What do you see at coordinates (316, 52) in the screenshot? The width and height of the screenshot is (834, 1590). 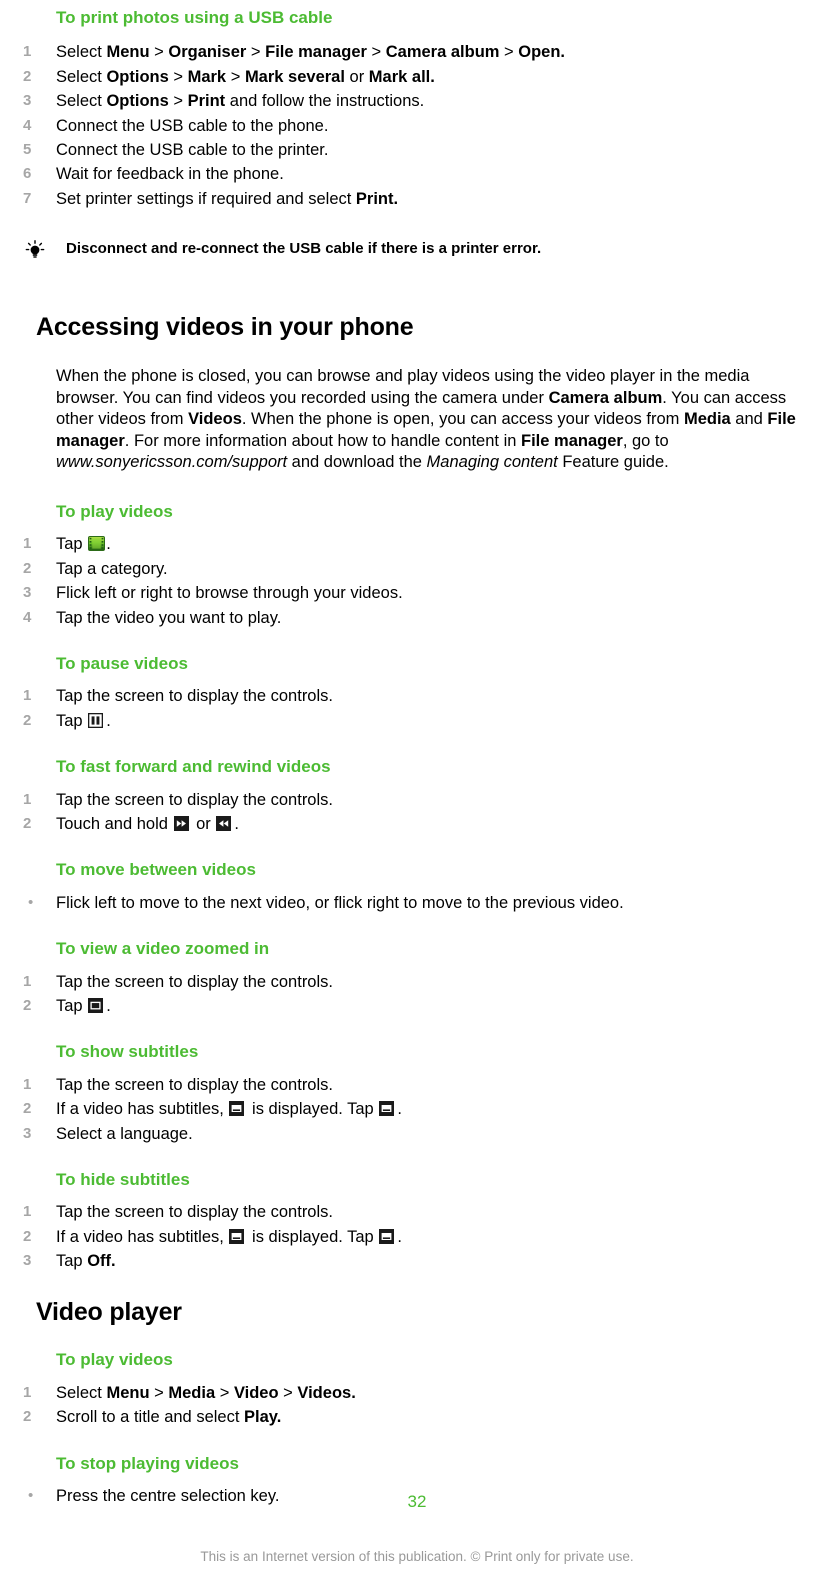 I see `menu-path-item: File manager` at bounding box center [316, 52].